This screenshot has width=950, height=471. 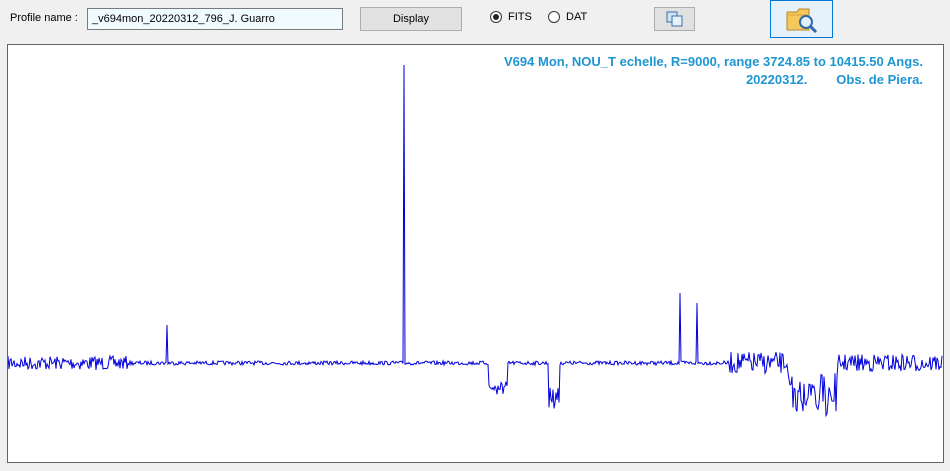 I want to click on copy-icon, so click(x=674, y=19).